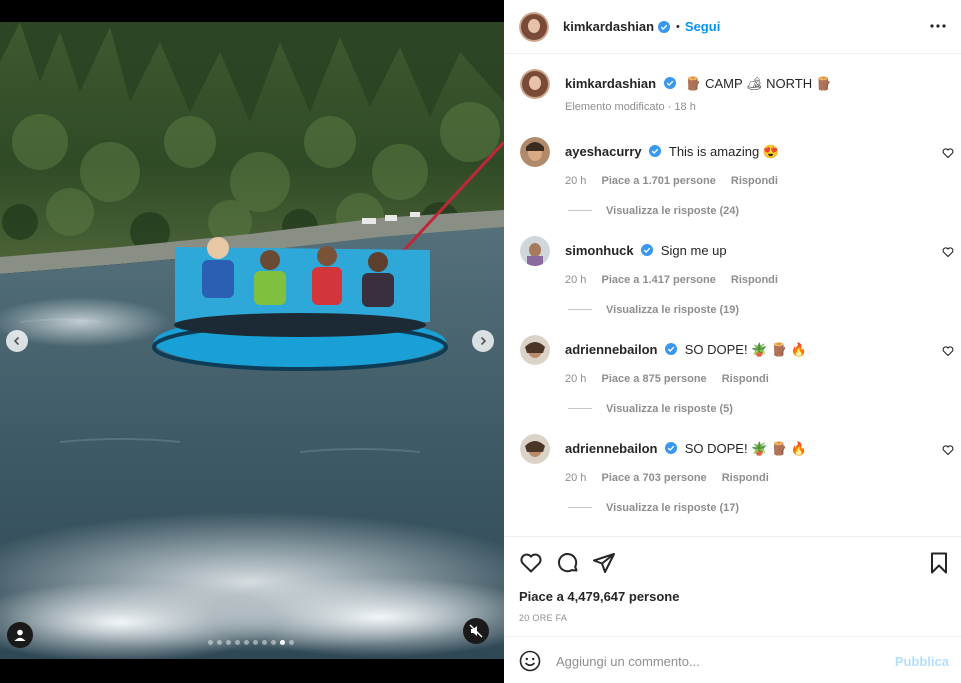  What do you see at coordinates (716, 661) in the screenshot?
I see `comment-input` at bounding box center [716, 661].